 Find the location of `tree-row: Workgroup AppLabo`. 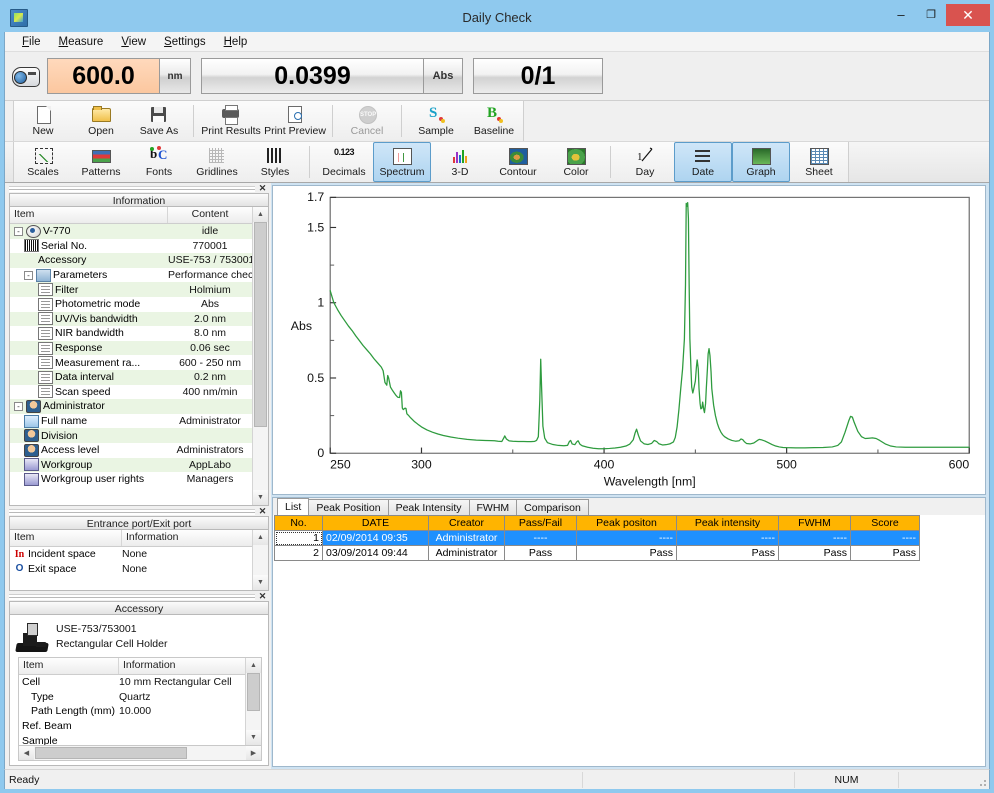

tree-row: Workgroup AppLabo is located at coordinates (131, 465).